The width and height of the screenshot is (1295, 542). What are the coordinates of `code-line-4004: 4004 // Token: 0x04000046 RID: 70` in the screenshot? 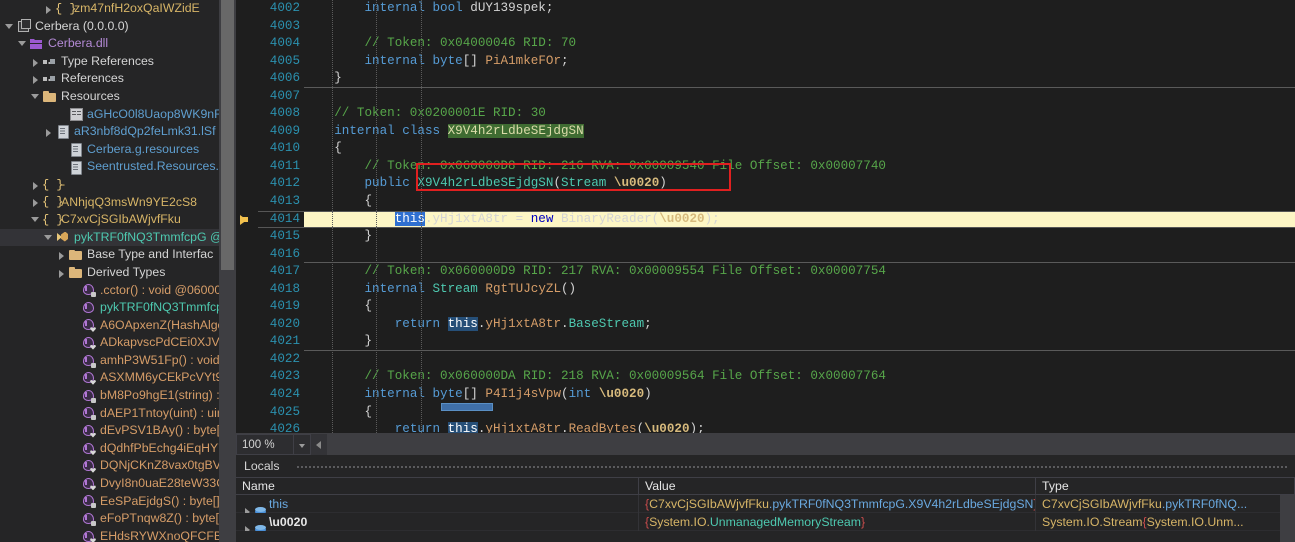 It's located at (765, 44).